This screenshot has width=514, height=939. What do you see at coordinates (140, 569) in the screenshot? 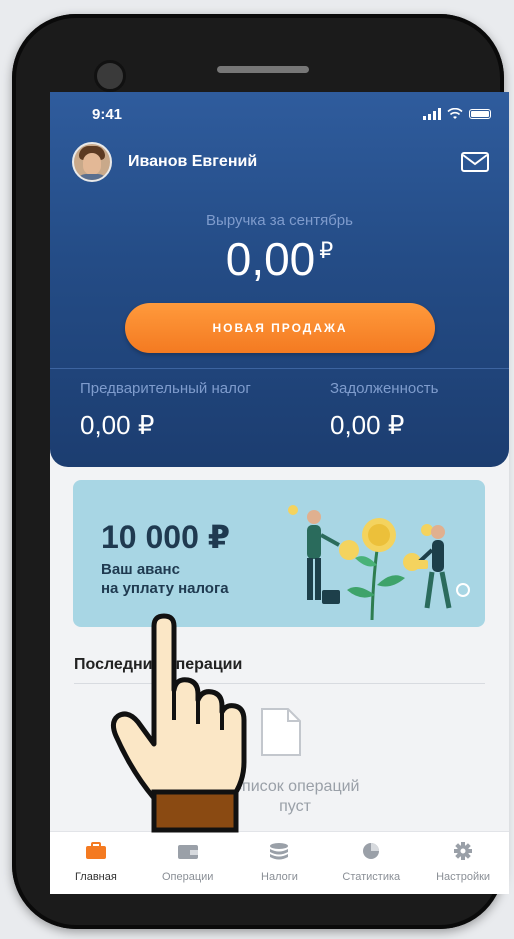
I see `promo-line-1: Ваш аванс` at bounding box center [140, 569].